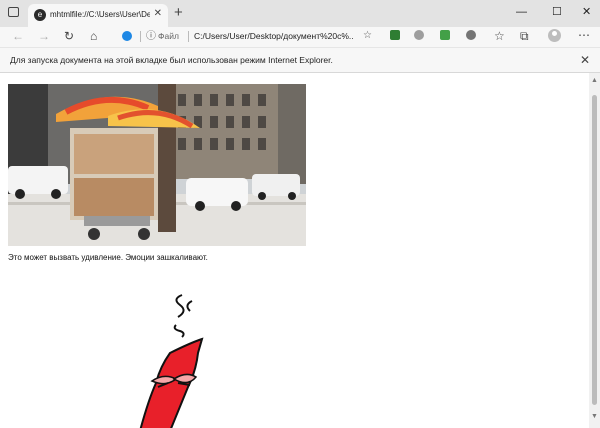 Image resolution: width=600 pixels, height=428 pixels. I want to click on close-icon: ✕, so click(586, 12).